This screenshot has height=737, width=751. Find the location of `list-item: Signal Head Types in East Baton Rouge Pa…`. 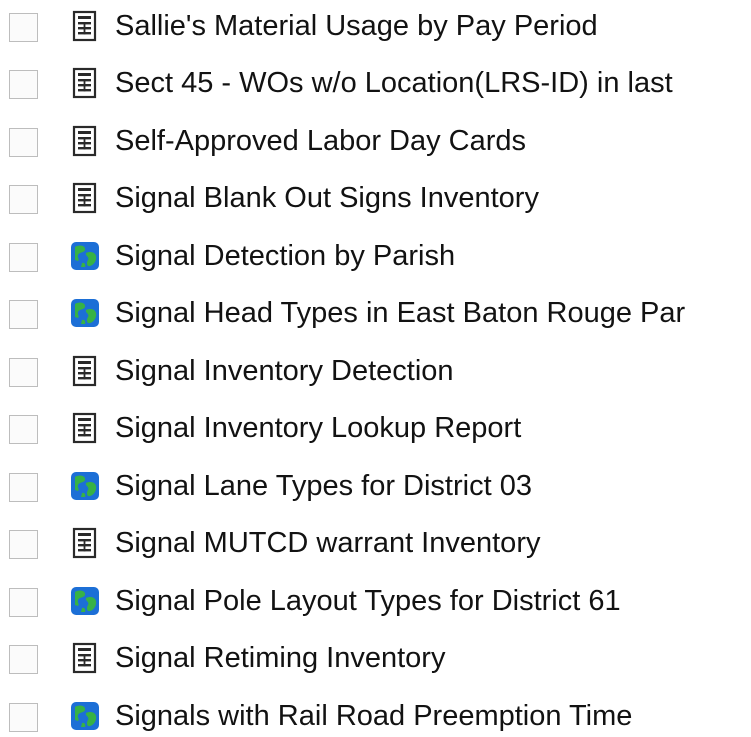

list-item: Signal Head Types in East Baton Rouge Pa… is located at coordinates (375, 317).